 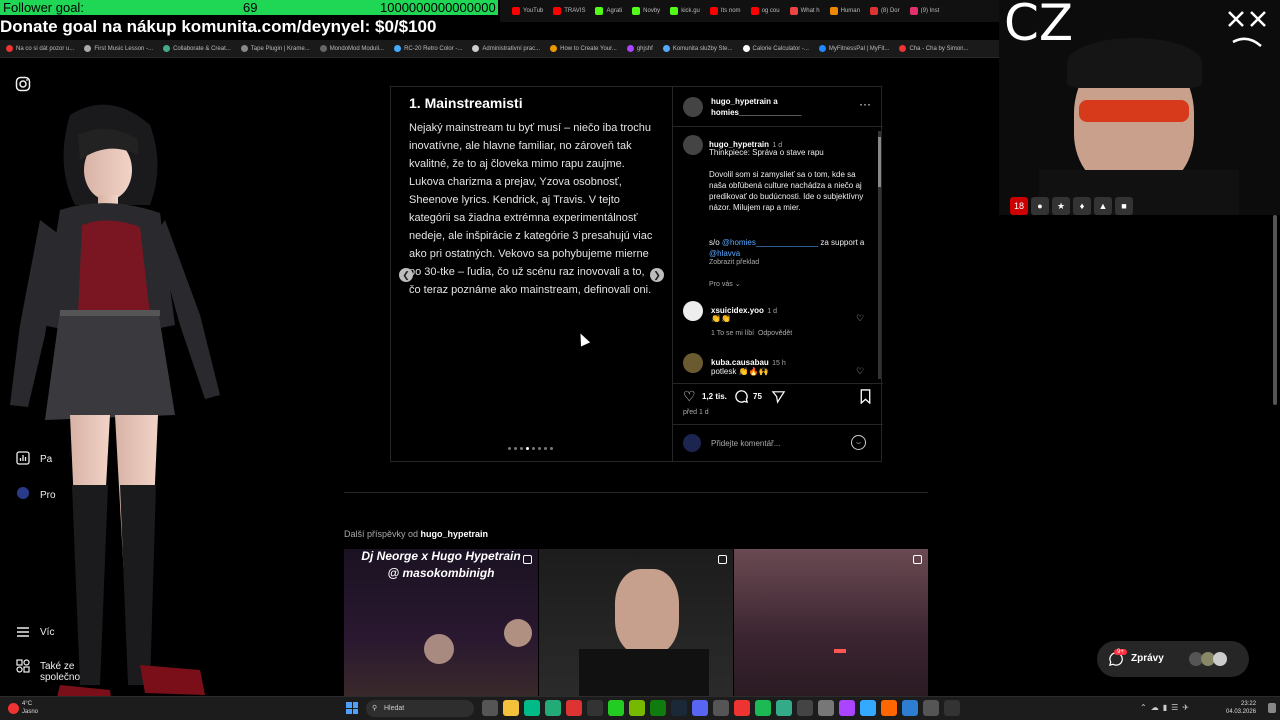 I want to click on messages-button: 9+ Zprávy, so click(x=1173, y=659).